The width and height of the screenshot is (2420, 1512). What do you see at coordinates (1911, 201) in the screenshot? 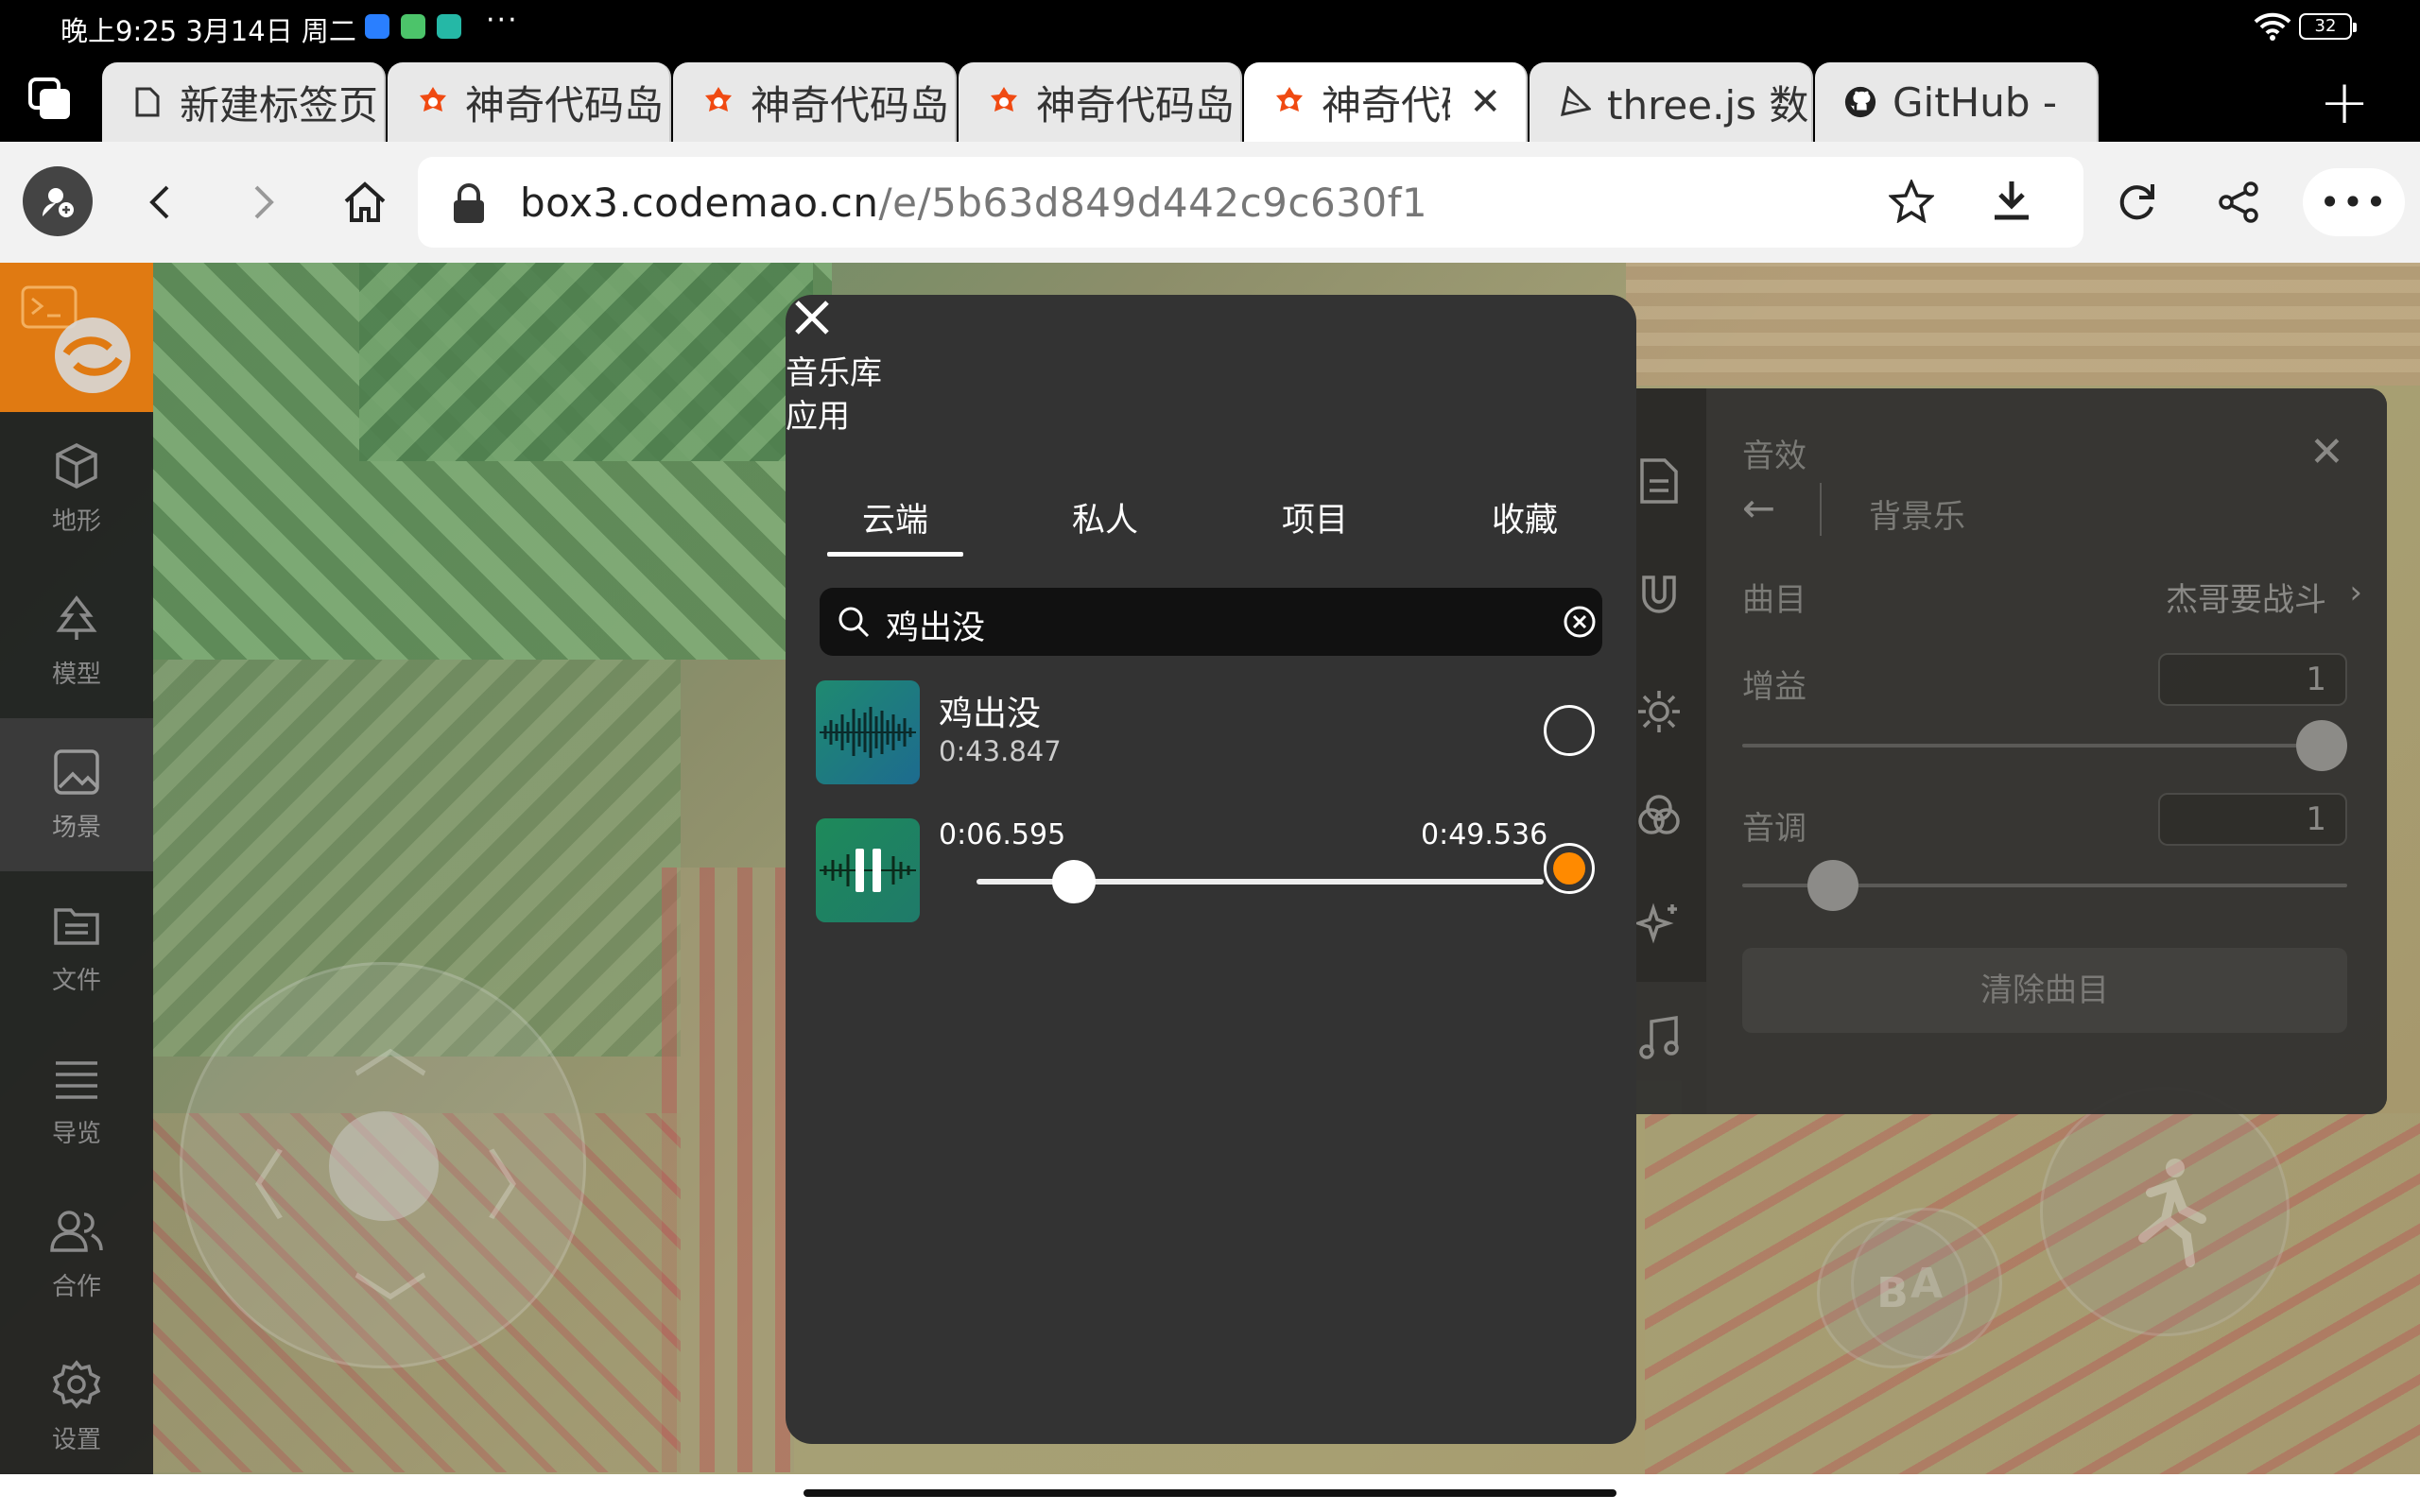
I see `bookmark-star-icon` at bounding box center [1911, 201].